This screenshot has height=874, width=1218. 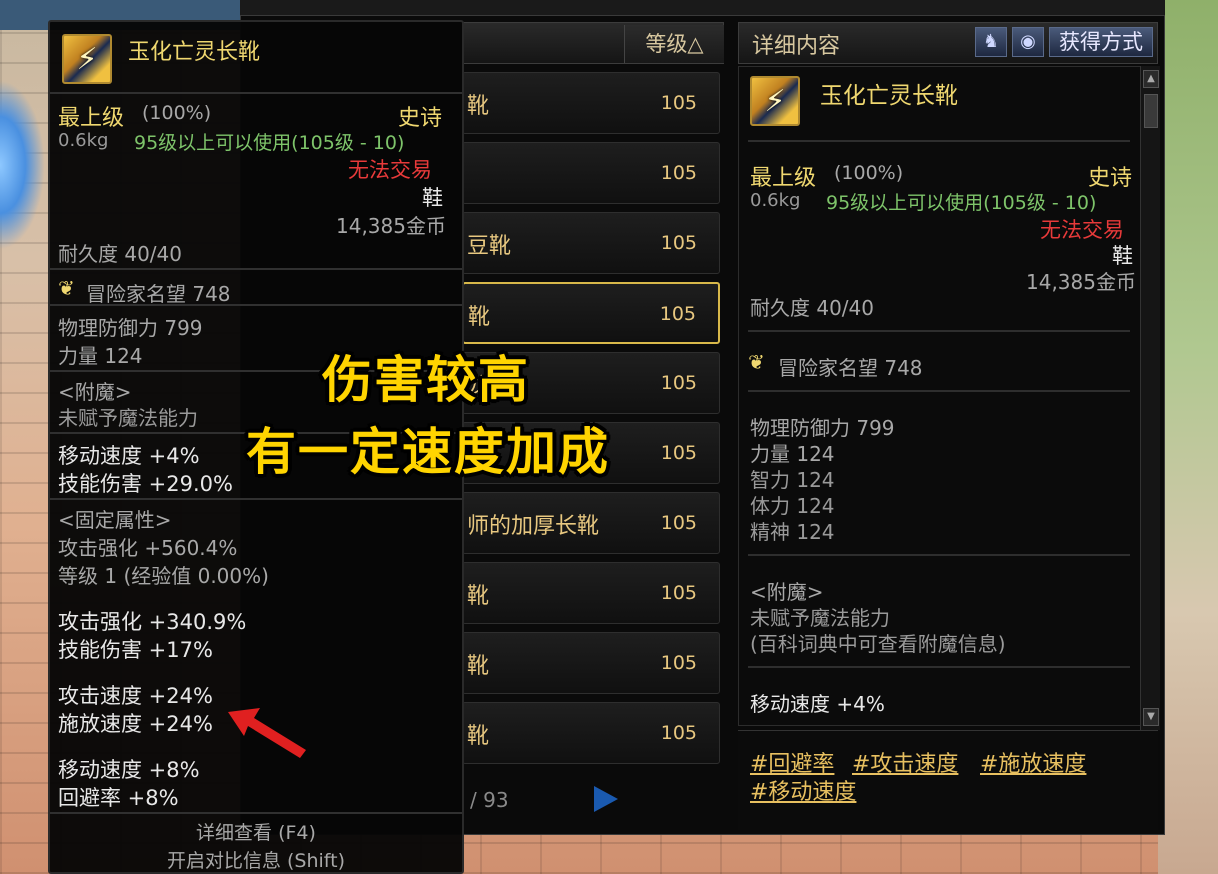 What do you see at coordinates (135, 696) in the screenshot?
I see `tooltip-attack-speed: 攻击速度 +24%` at bounding box center [135, 696].